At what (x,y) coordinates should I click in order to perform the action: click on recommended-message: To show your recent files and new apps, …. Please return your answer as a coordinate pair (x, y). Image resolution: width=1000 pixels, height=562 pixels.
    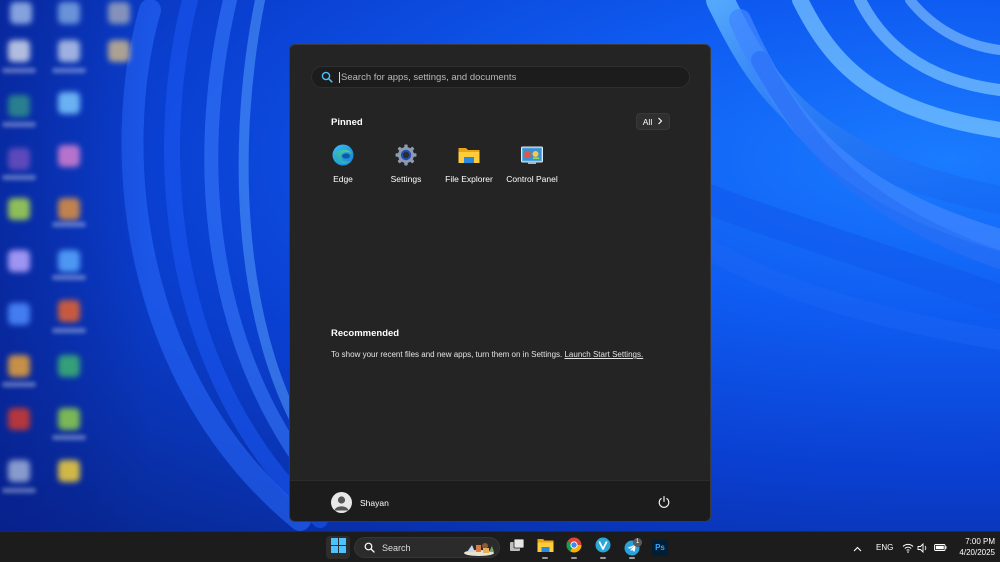
    Looking at the image, I should click on (487, 354).